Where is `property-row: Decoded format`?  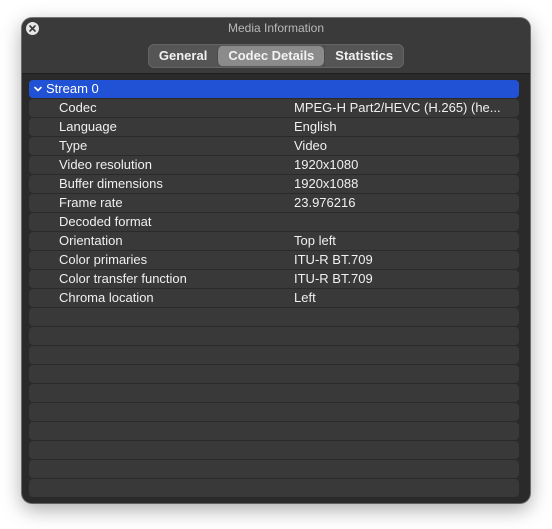 property-row: Decoded format is located at coordinates (274, 222).